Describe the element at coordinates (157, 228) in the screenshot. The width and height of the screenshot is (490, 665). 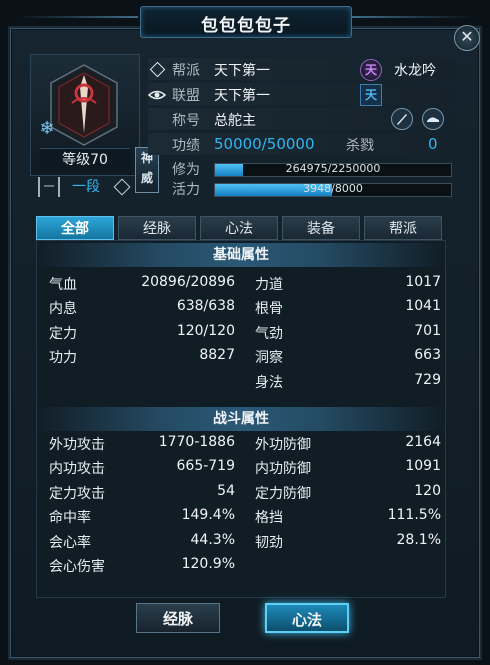
I see `tab-meridian: 经脉` at that location.